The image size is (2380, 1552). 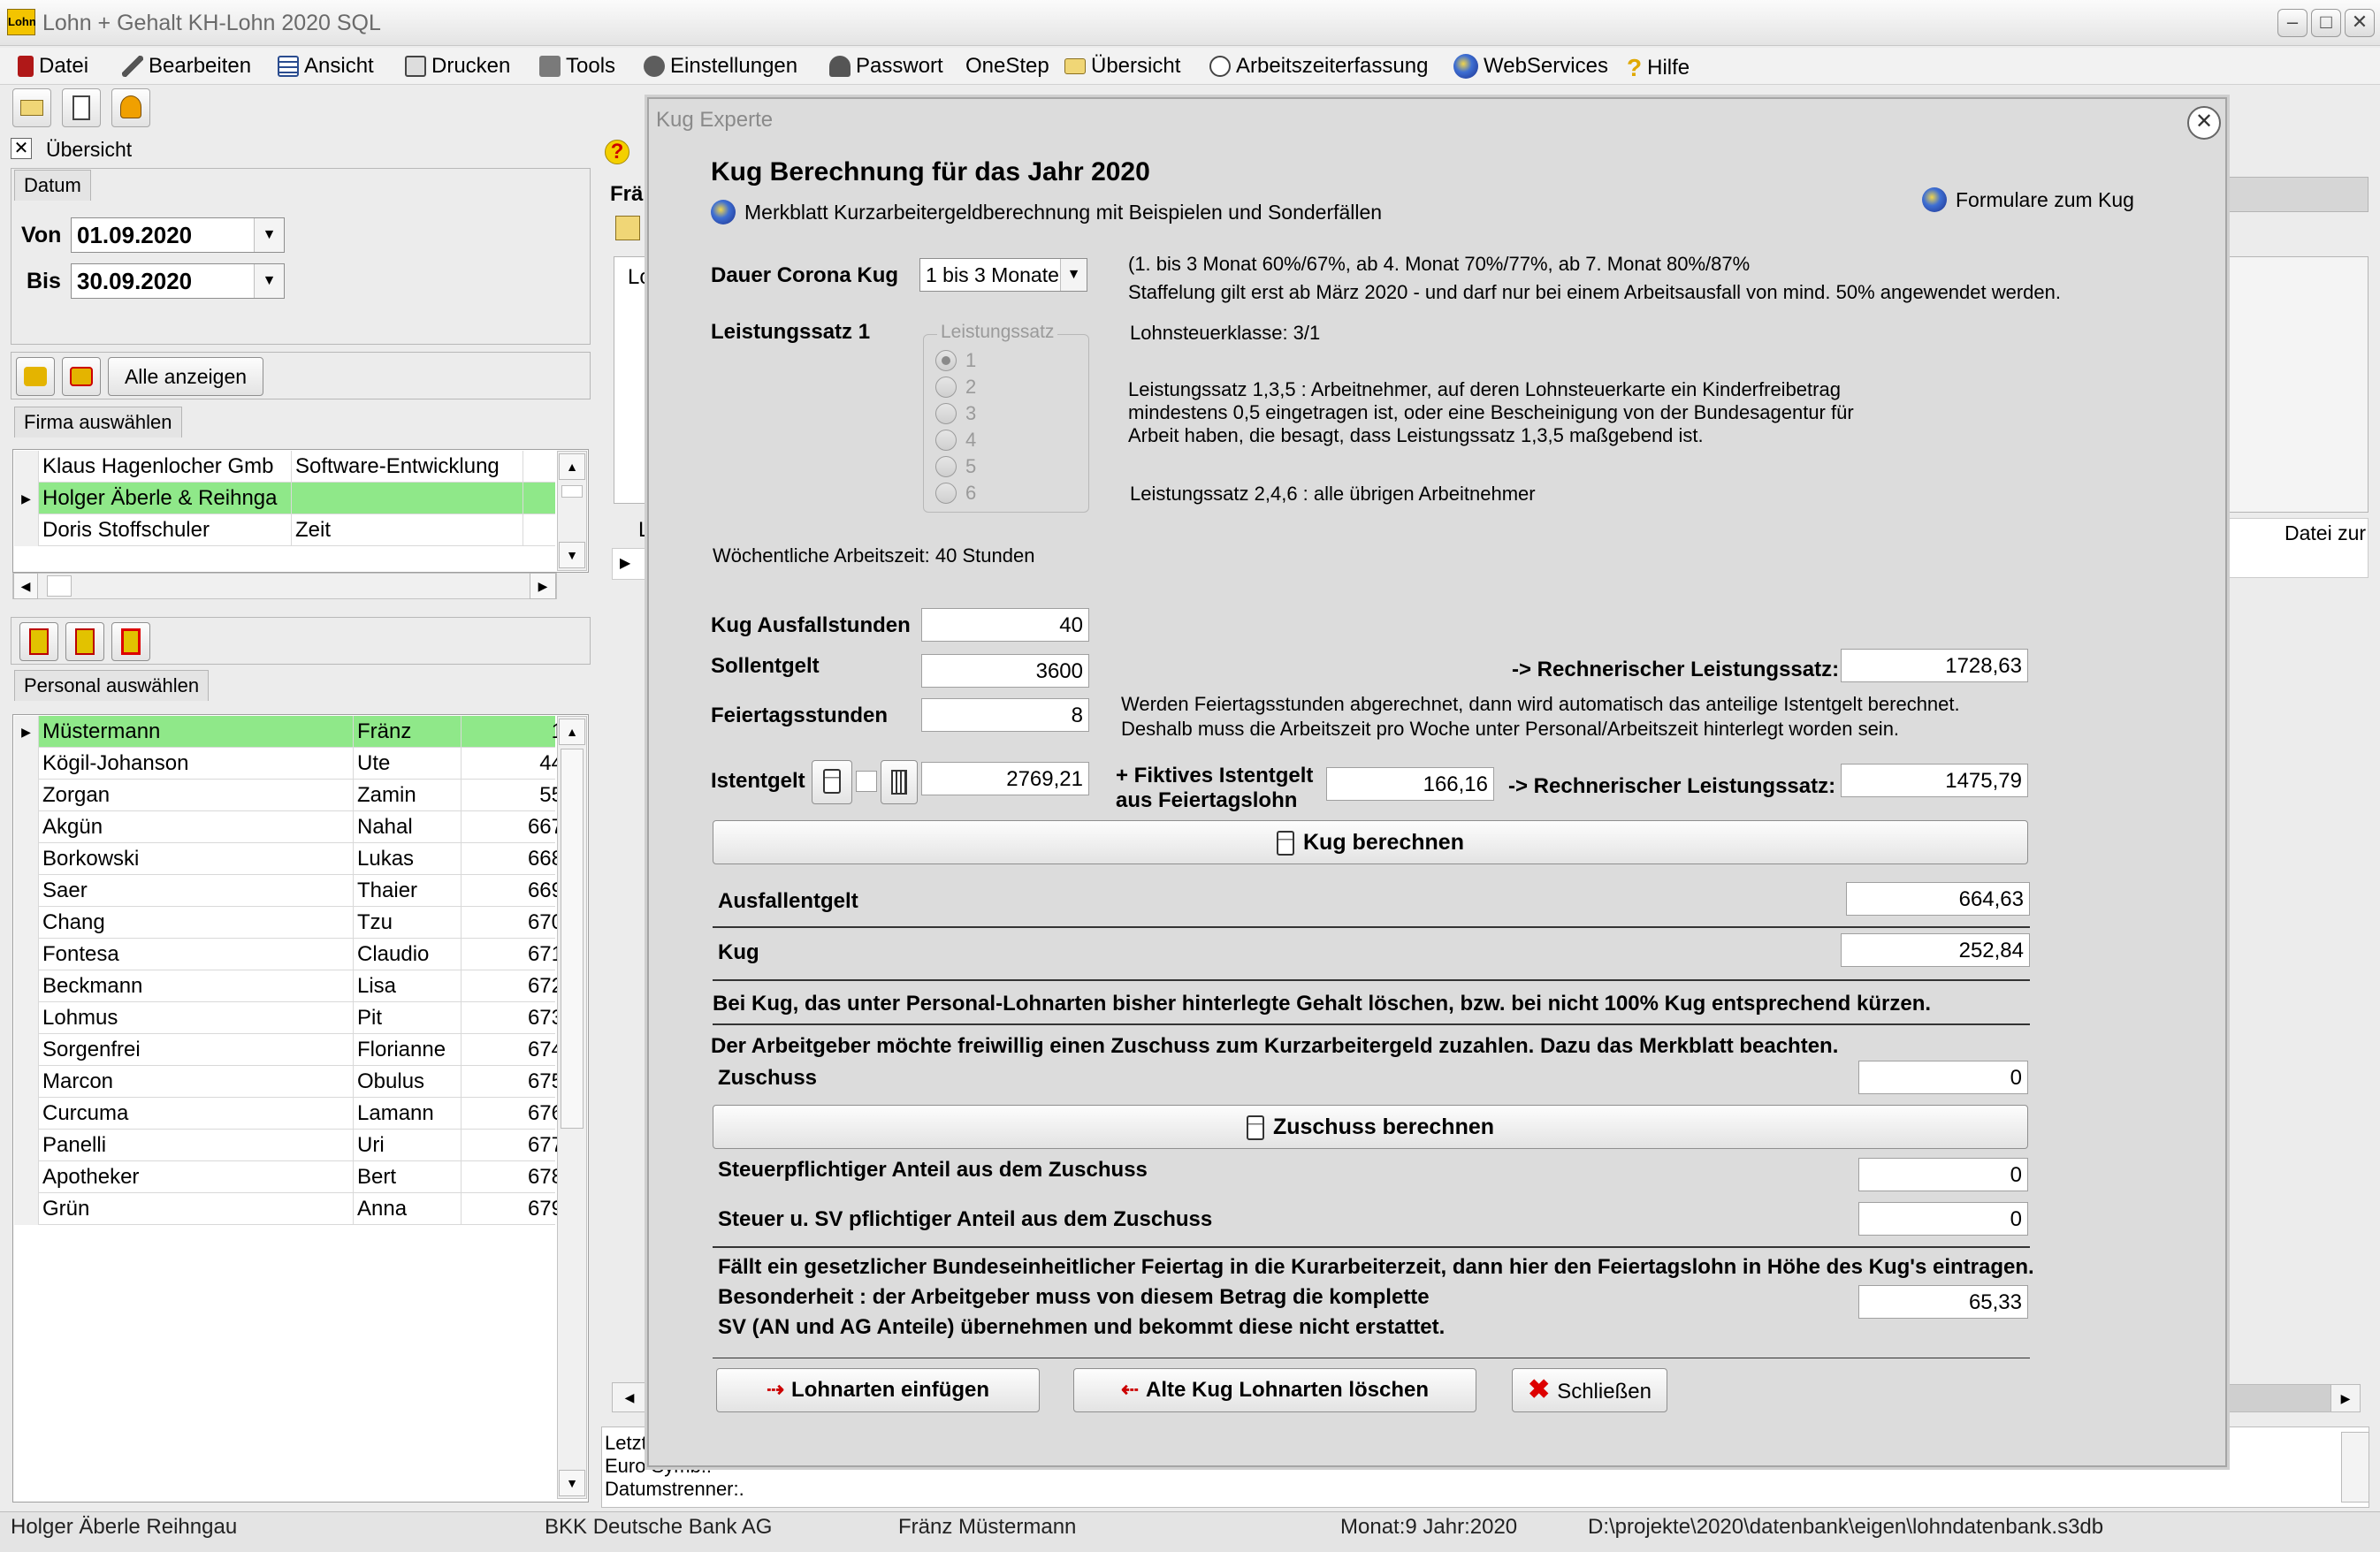 I want to click on company-vscrollbar: ▲ ▼, so click(x=572, y=511).